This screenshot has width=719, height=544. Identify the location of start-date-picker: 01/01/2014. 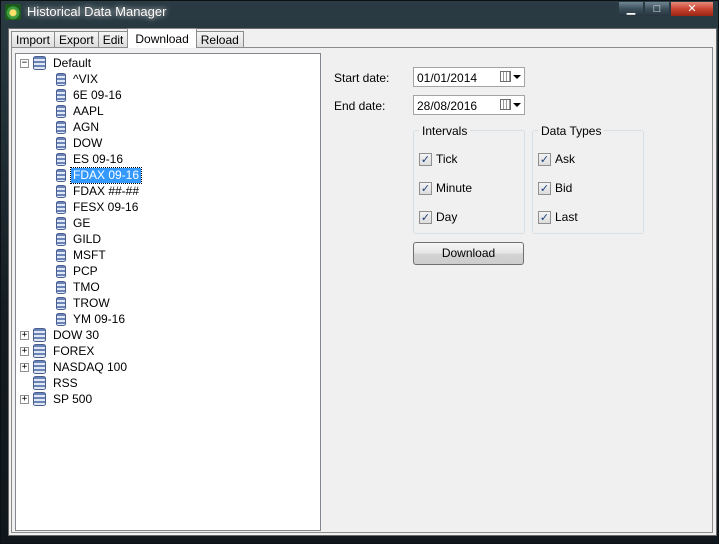
(469, 77).